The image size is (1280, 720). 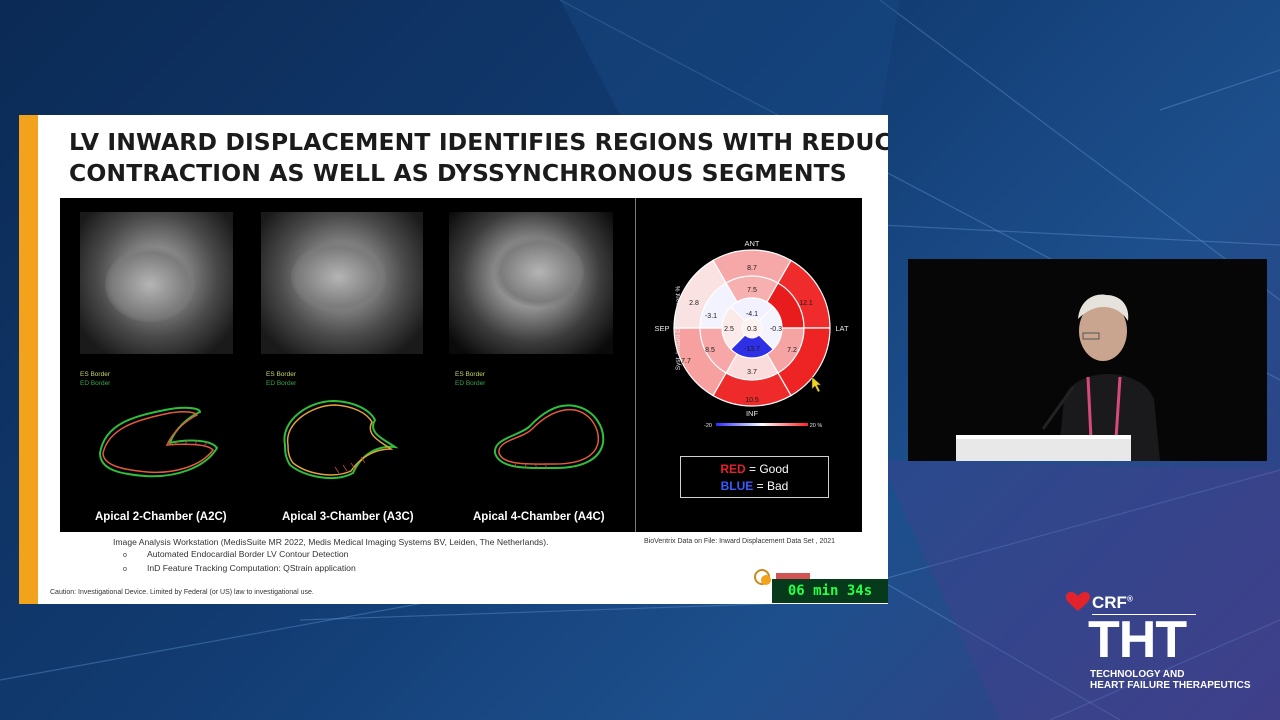 What do you see at coordinates (776, 329) in the screenshot?
I see `value-apical-lat: -0.3` at bounding box center [776, 329].